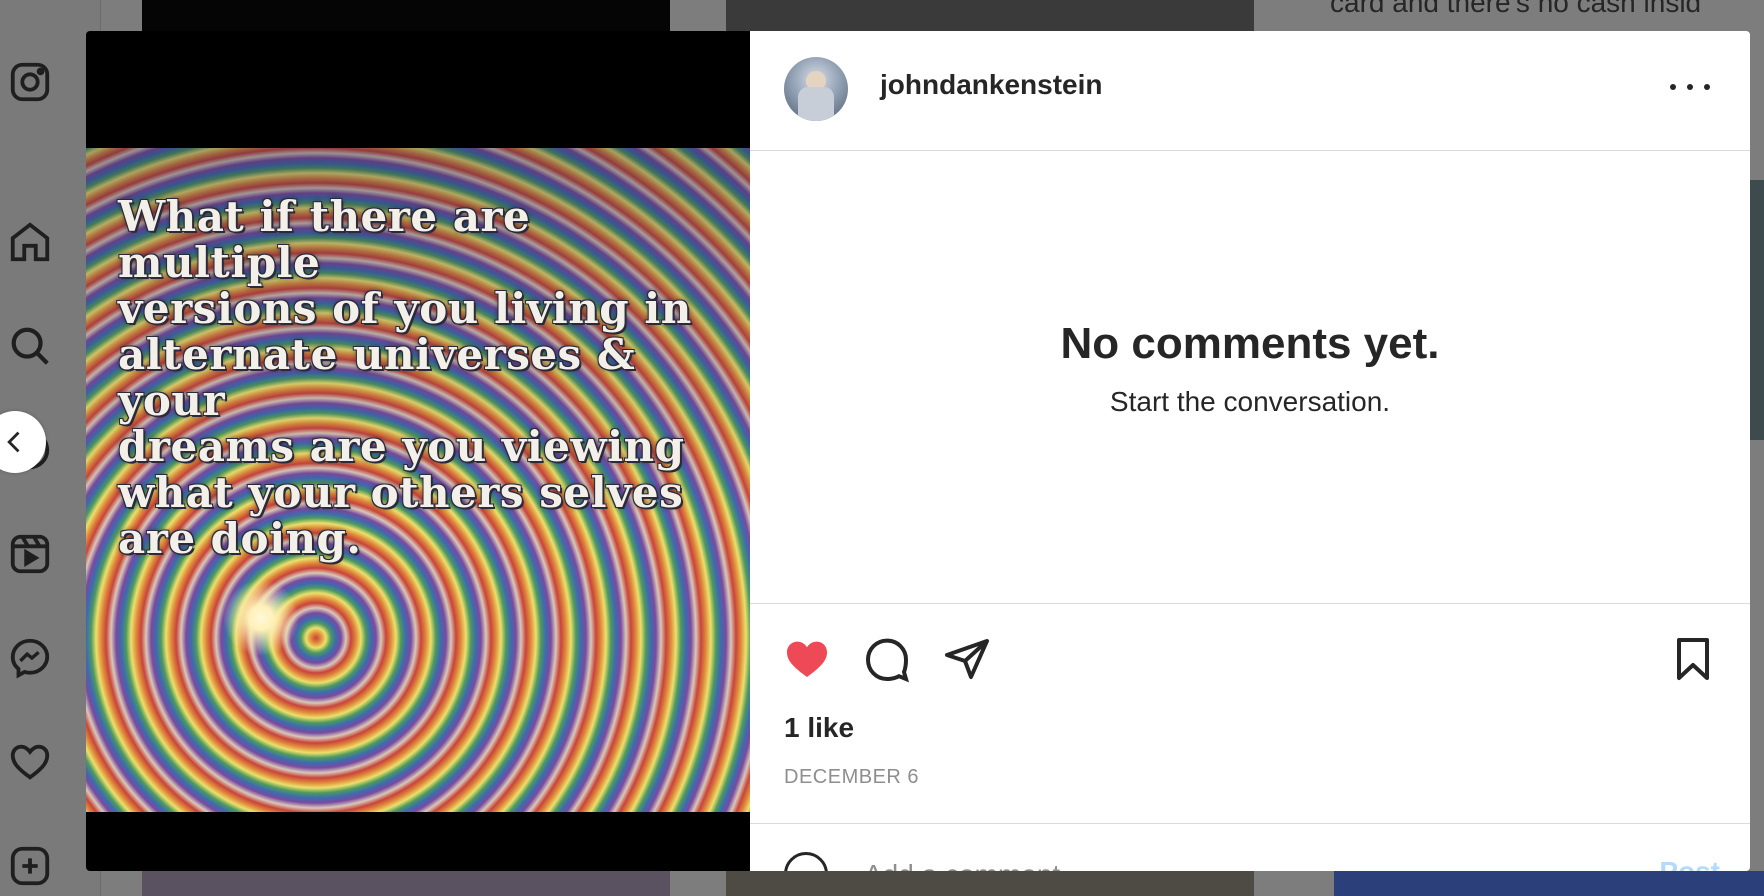 Image resolution: width=1764 pixels, height=896 pixels. I want to click on heart-icon, so click(30, 762).